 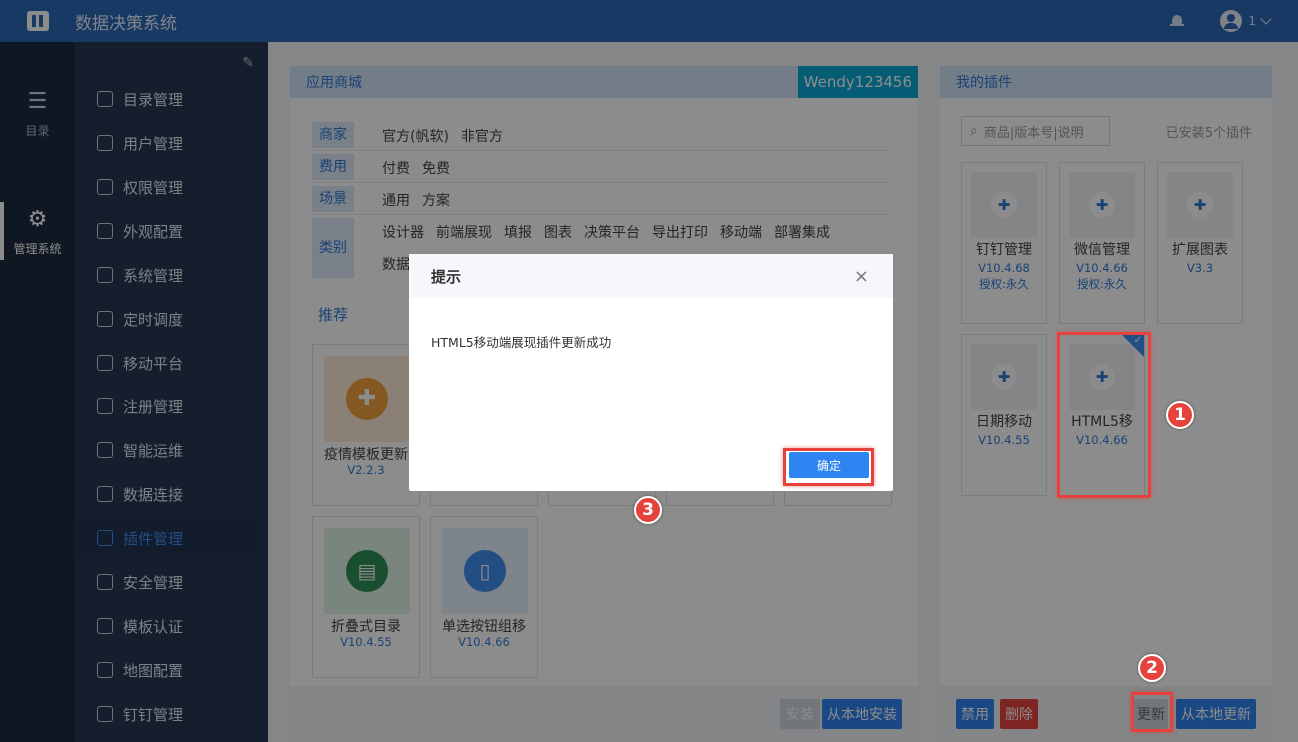 I want to click on step-marker-3: 3, so click(x=648, y=510).